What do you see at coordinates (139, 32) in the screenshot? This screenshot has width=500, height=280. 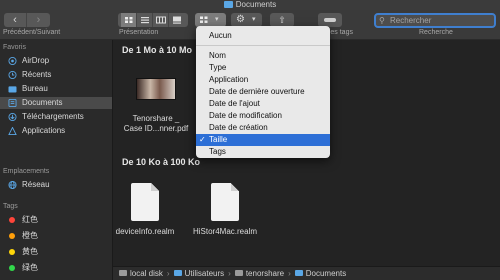 I see `presentation-label: Présentation` at bounding box center [139, 32].